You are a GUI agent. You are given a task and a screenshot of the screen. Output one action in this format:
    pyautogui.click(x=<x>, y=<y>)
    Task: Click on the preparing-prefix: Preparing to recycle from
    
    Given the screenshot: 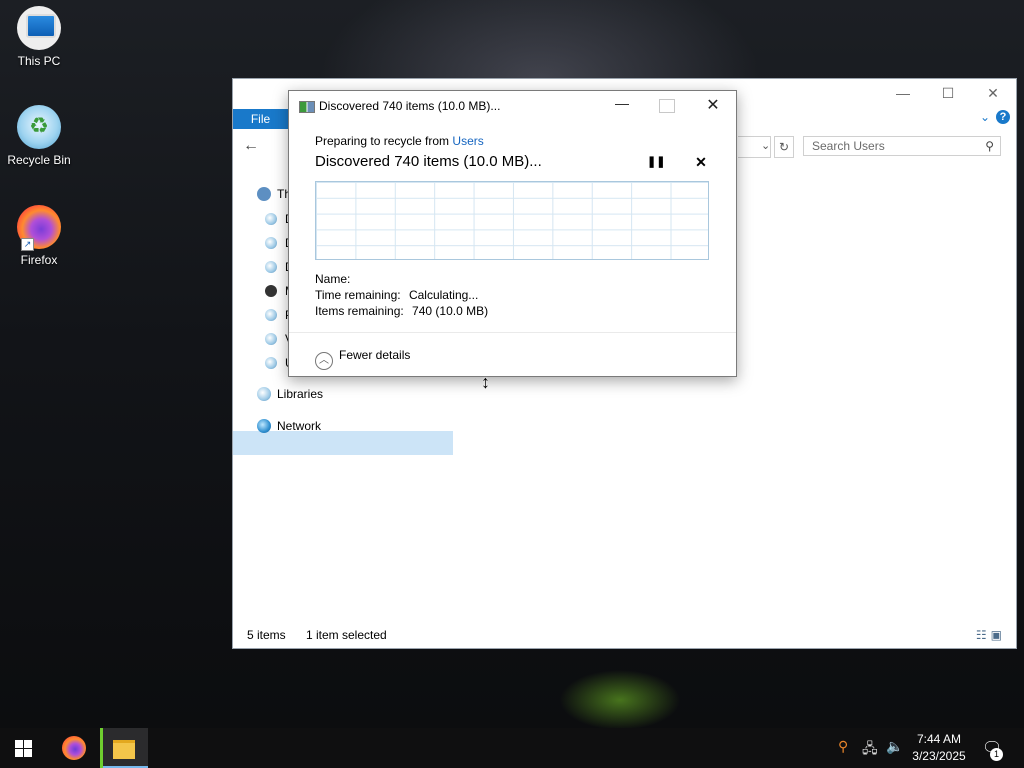 What is the action you would take?
    pyautogui.click(x=382, y=141)
    